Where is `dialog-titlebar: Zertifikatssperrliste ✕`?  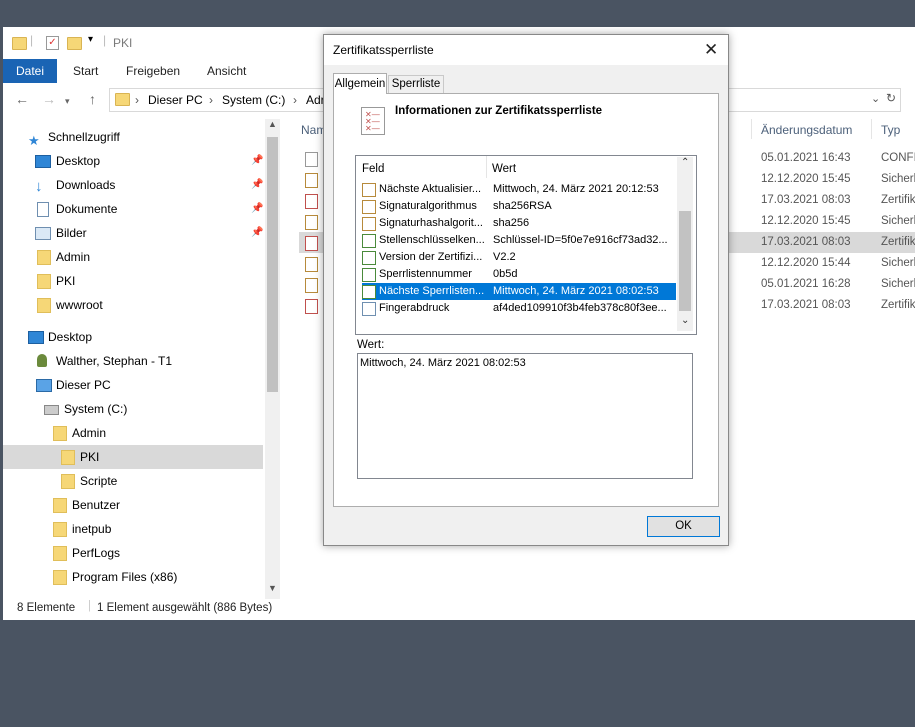 dialog-titlebar: Zertifikatssperrliste ✕ is located at coordinates (526, 50).